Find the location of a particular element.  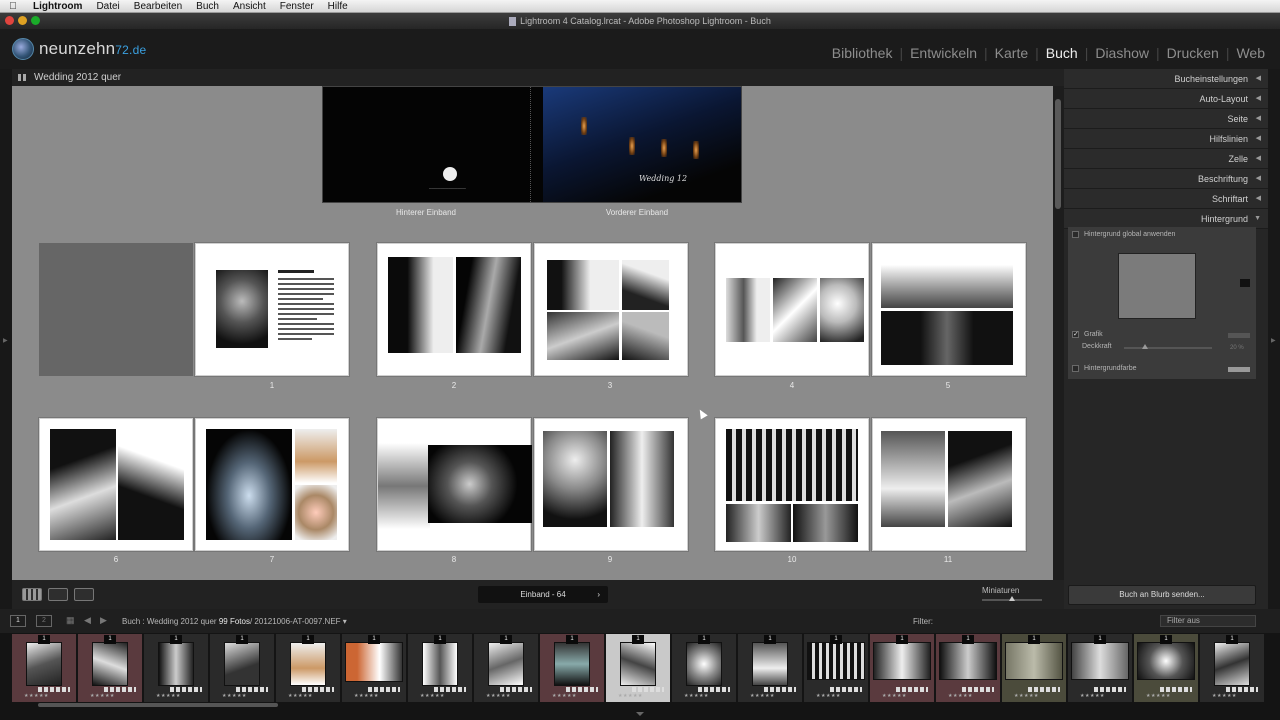

panel-bucheinstellungen: Bucheinstellungen ◀ is located at coordinates (1166, 79).